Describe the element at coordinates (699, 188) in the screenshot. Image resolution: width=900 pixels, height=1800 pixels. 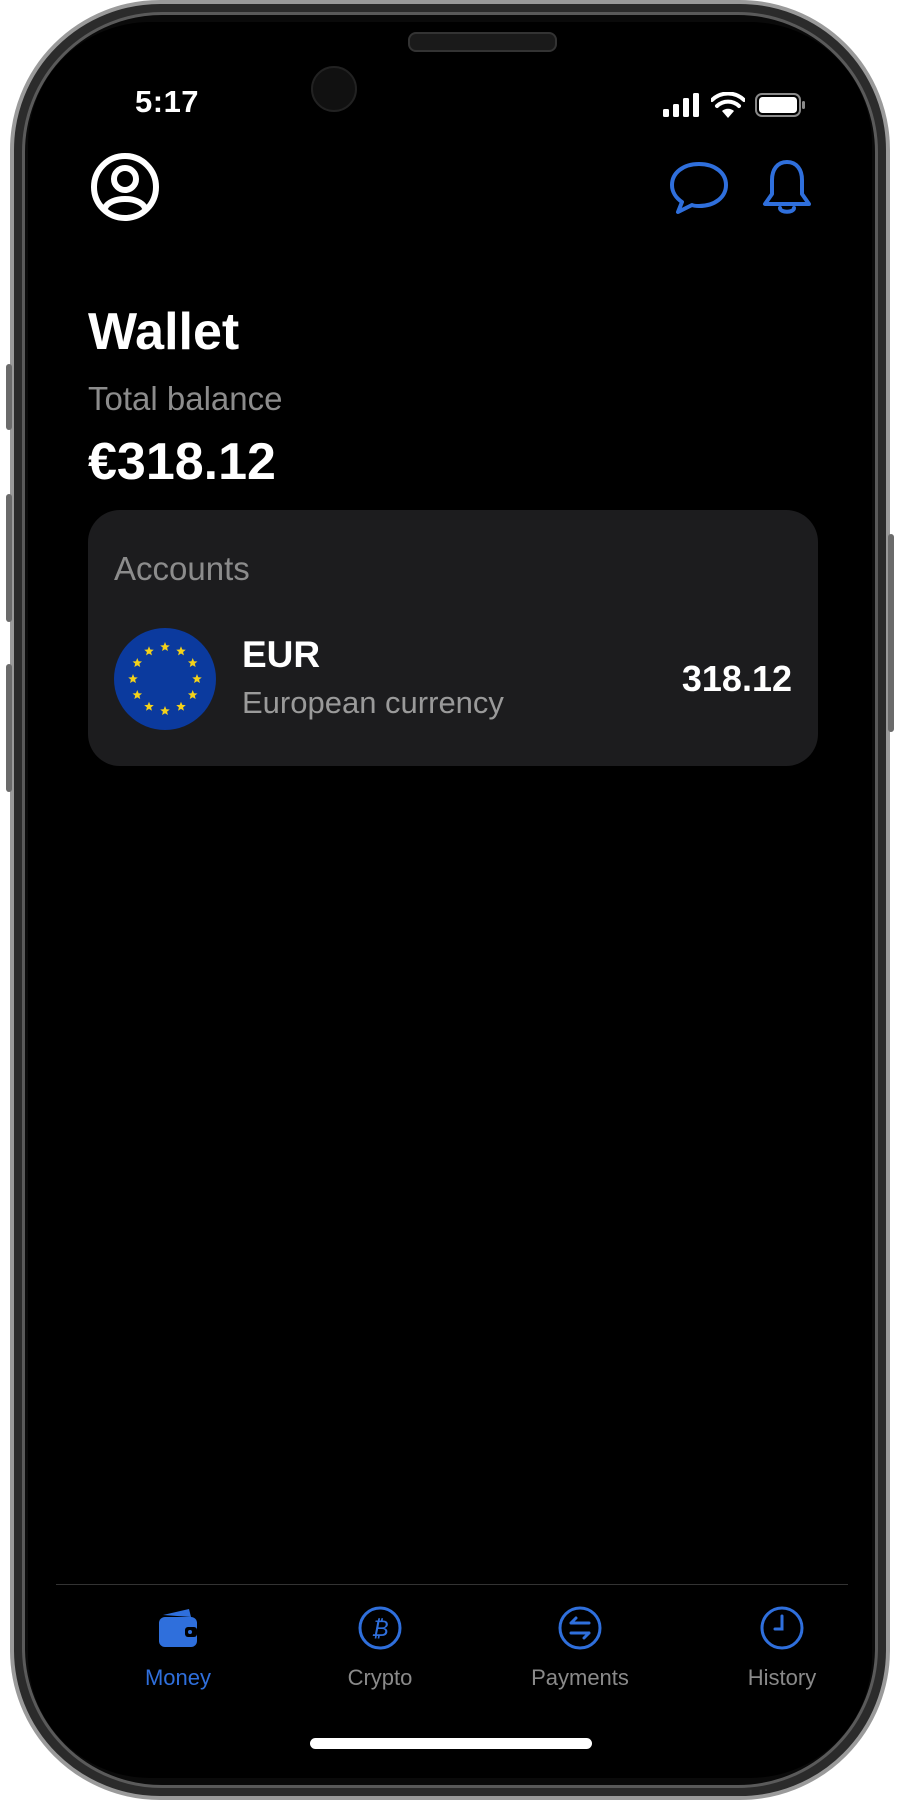
I see `chat-bubble-icon` at that location.